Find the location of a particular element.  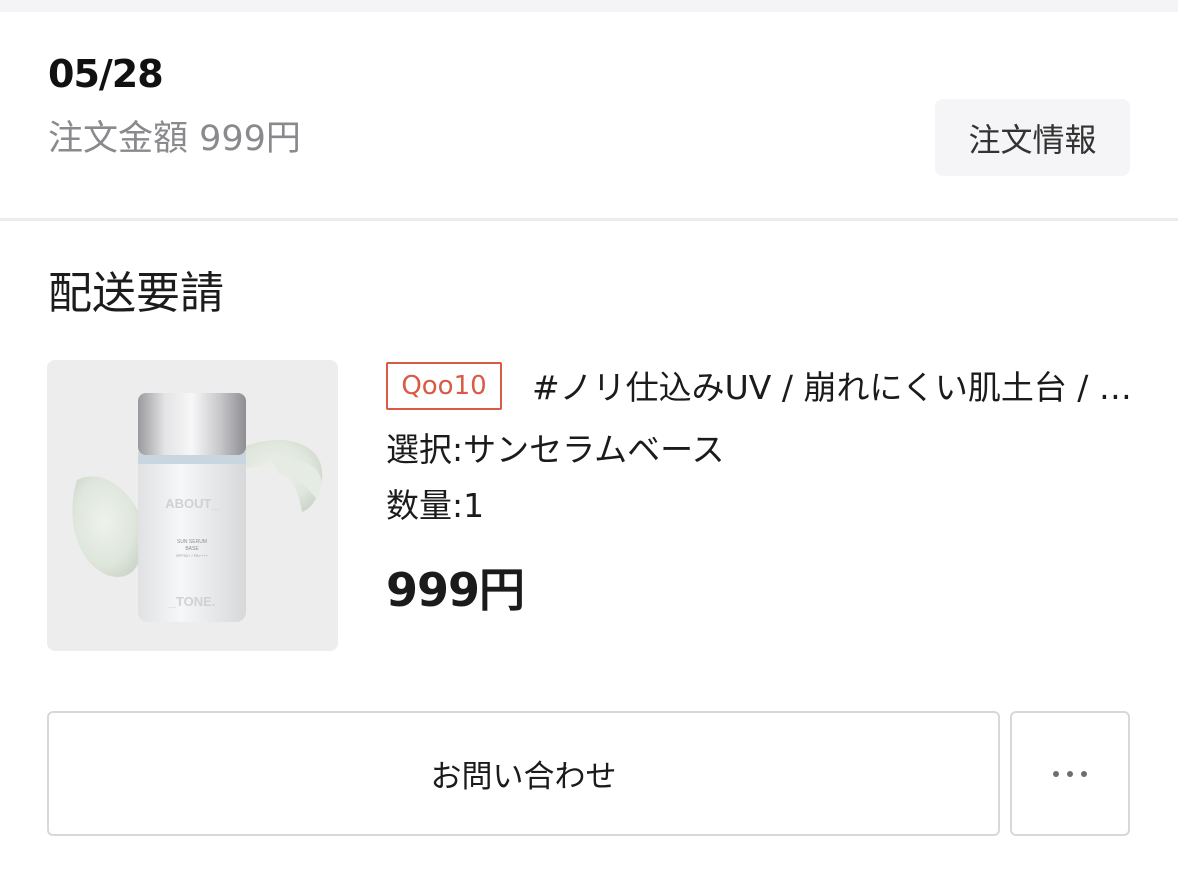

bottle-brand-top: ABOUT_ is located at coordinates (192, 503).